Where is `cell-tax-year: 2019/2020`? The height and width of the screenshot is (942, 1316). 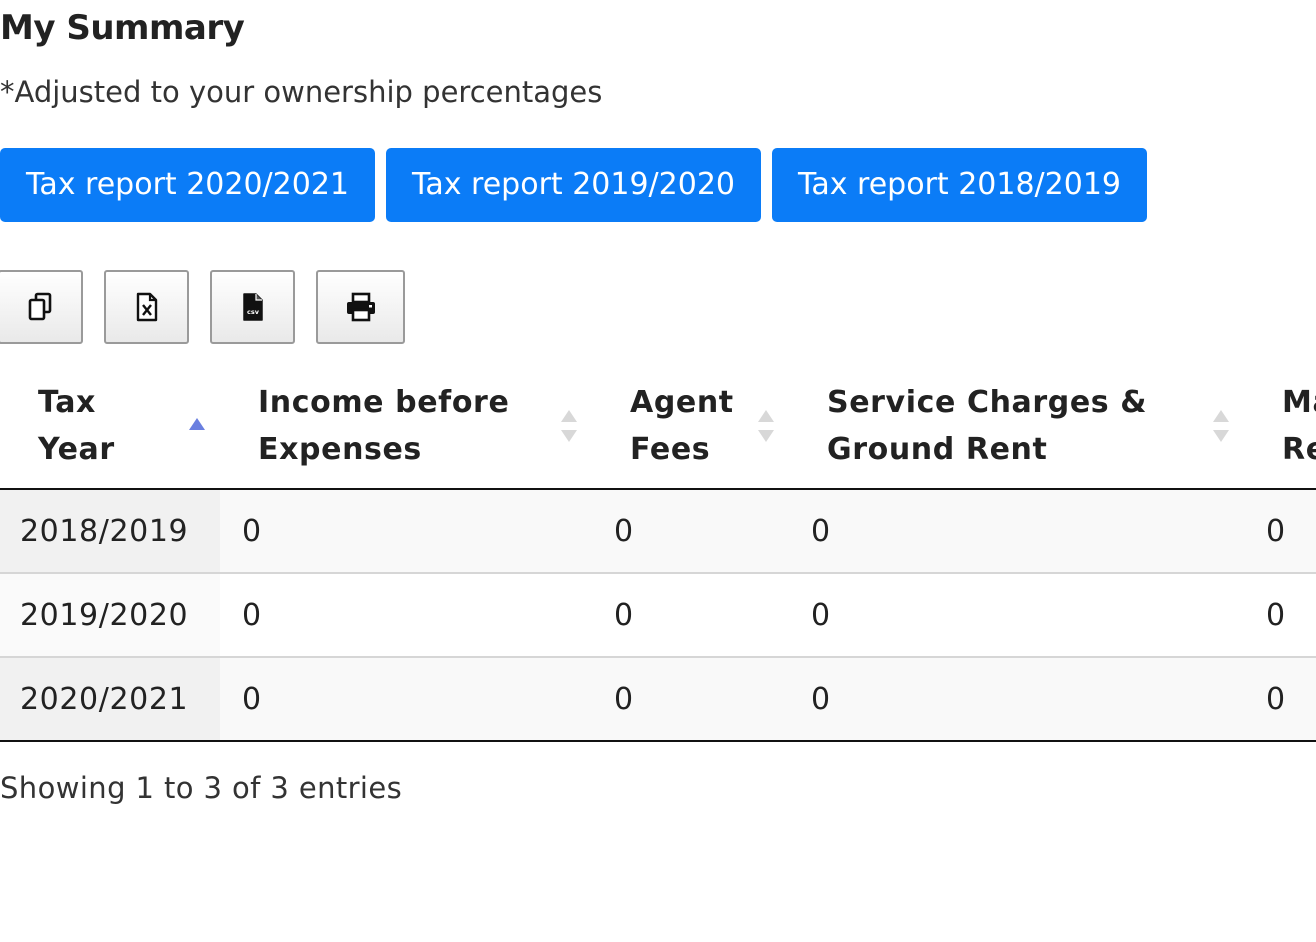
cell-tax-year: 2019/2020 is located at coordinates (110, 615).